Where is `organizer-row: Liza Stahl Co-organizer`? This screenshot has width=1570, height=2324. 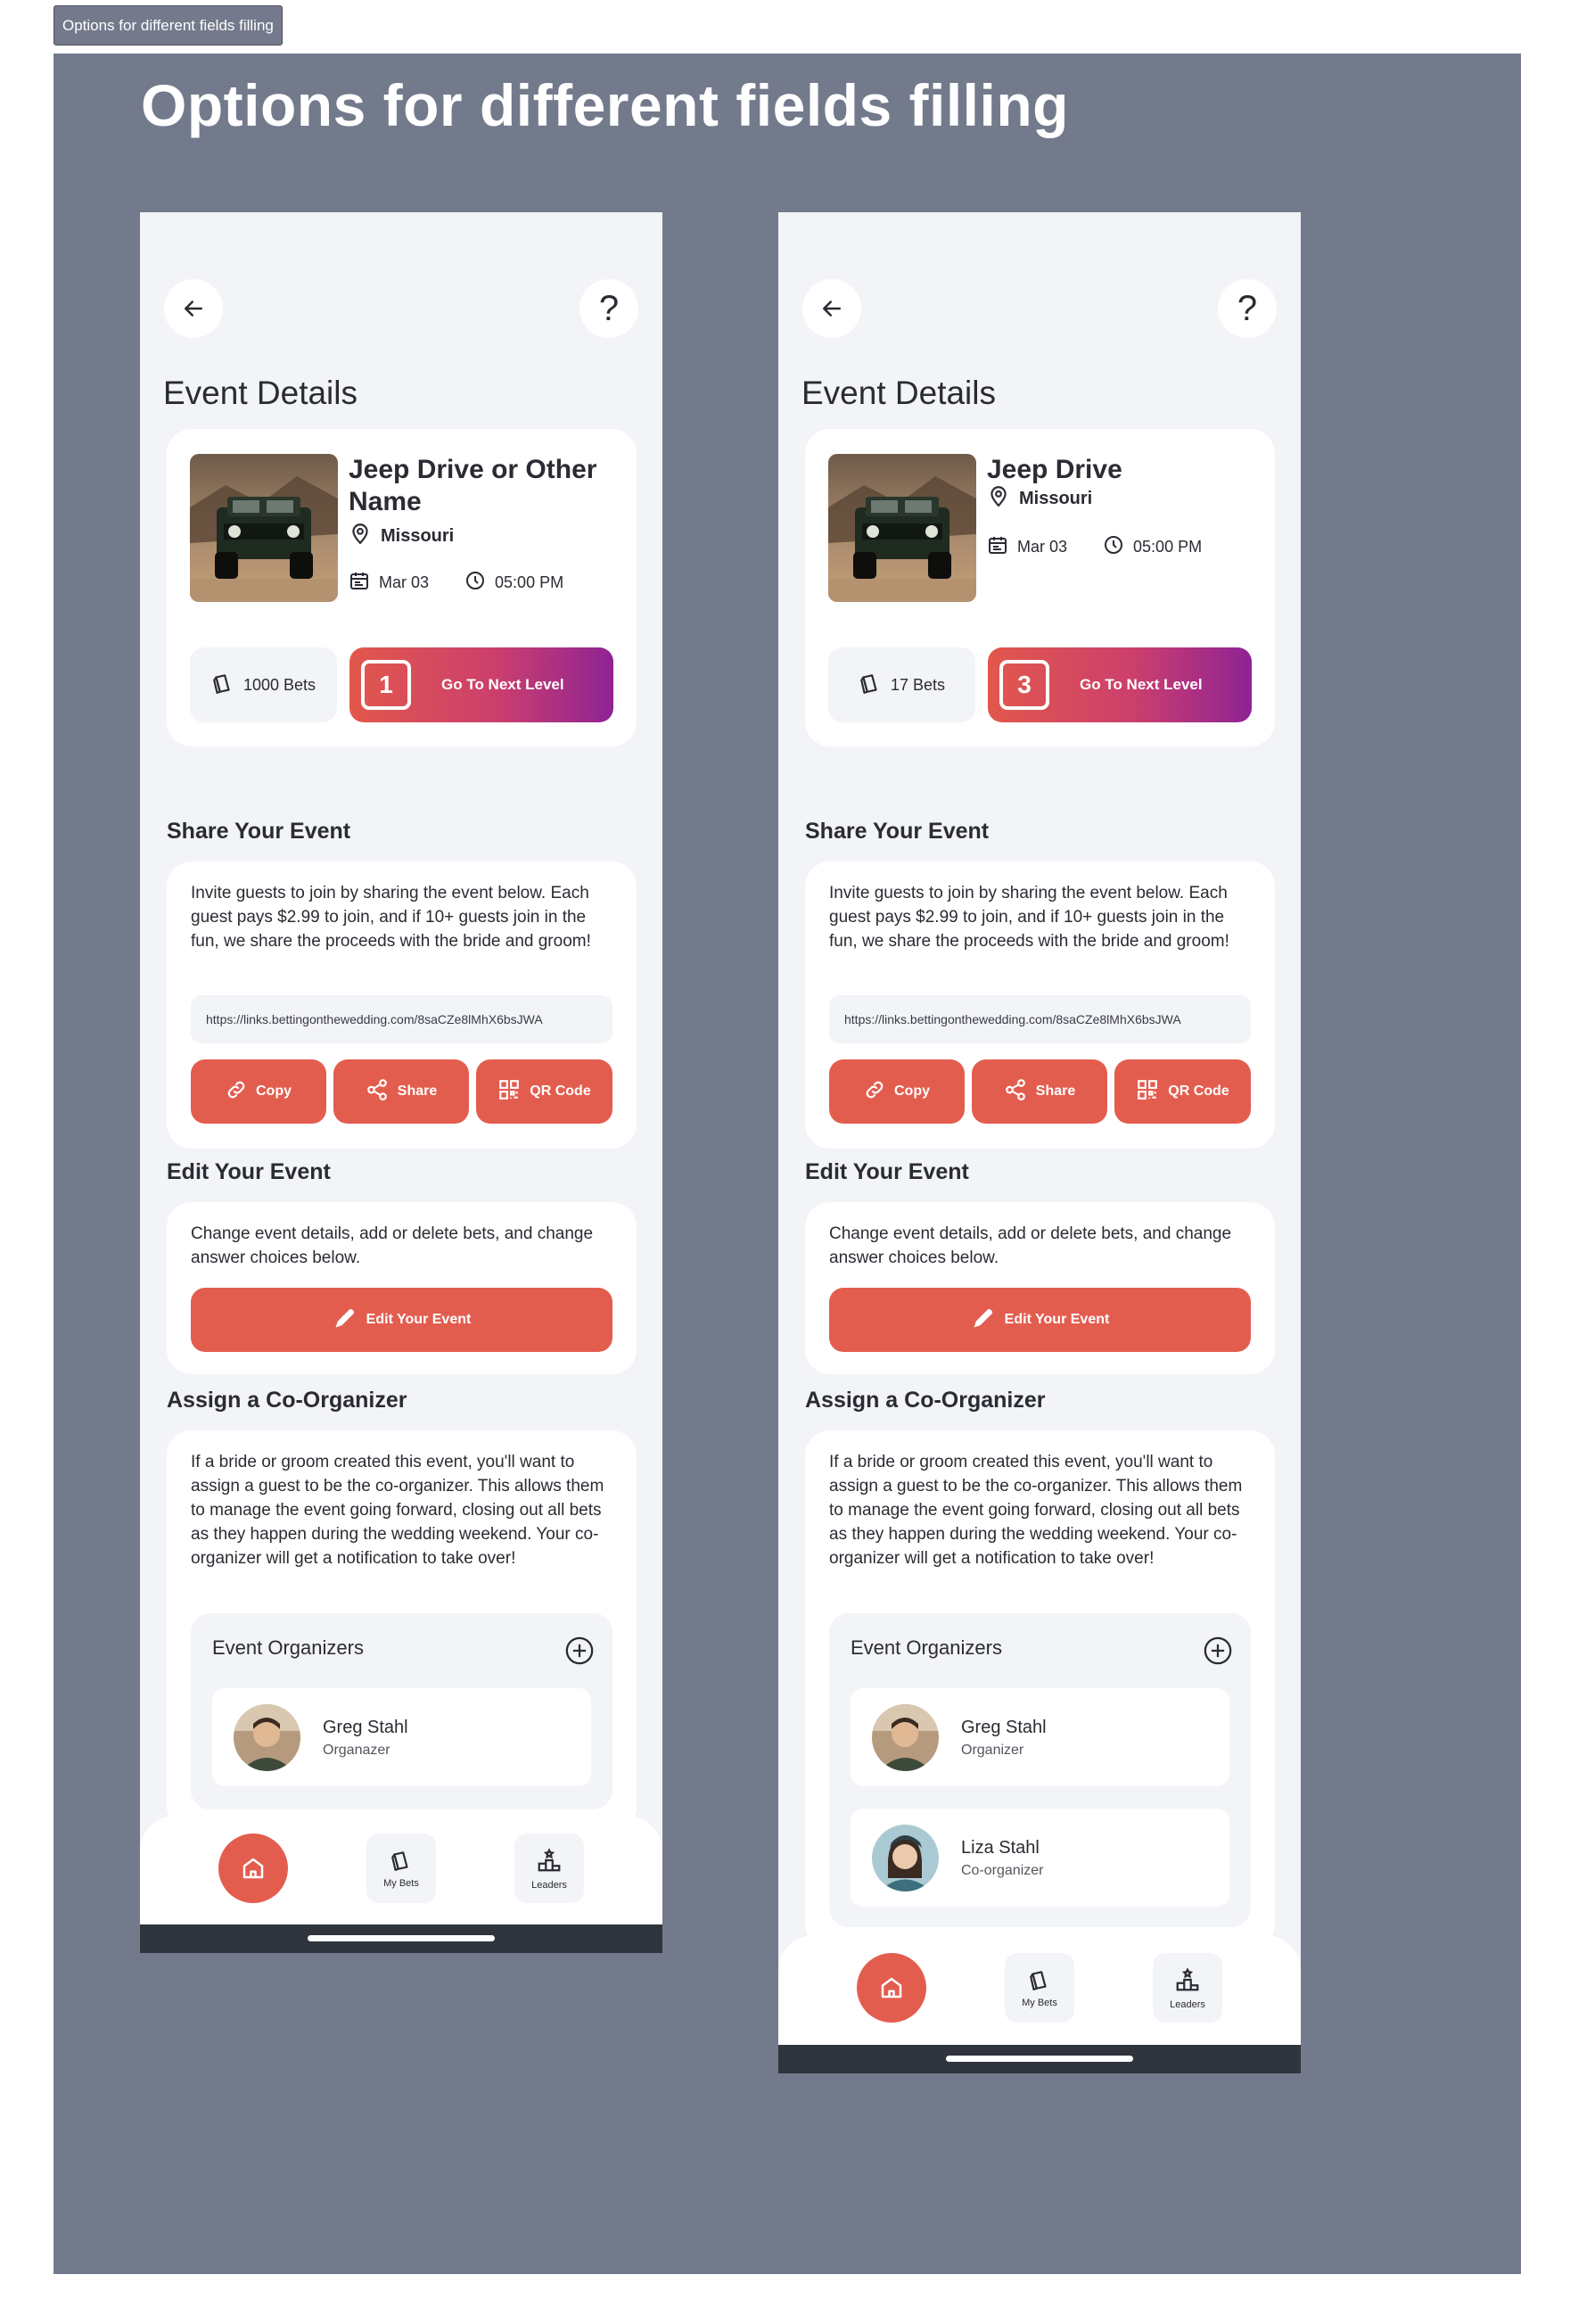 organizer-row: Liza Stahl Co-organizer is located at coordinates (1040, 1858).